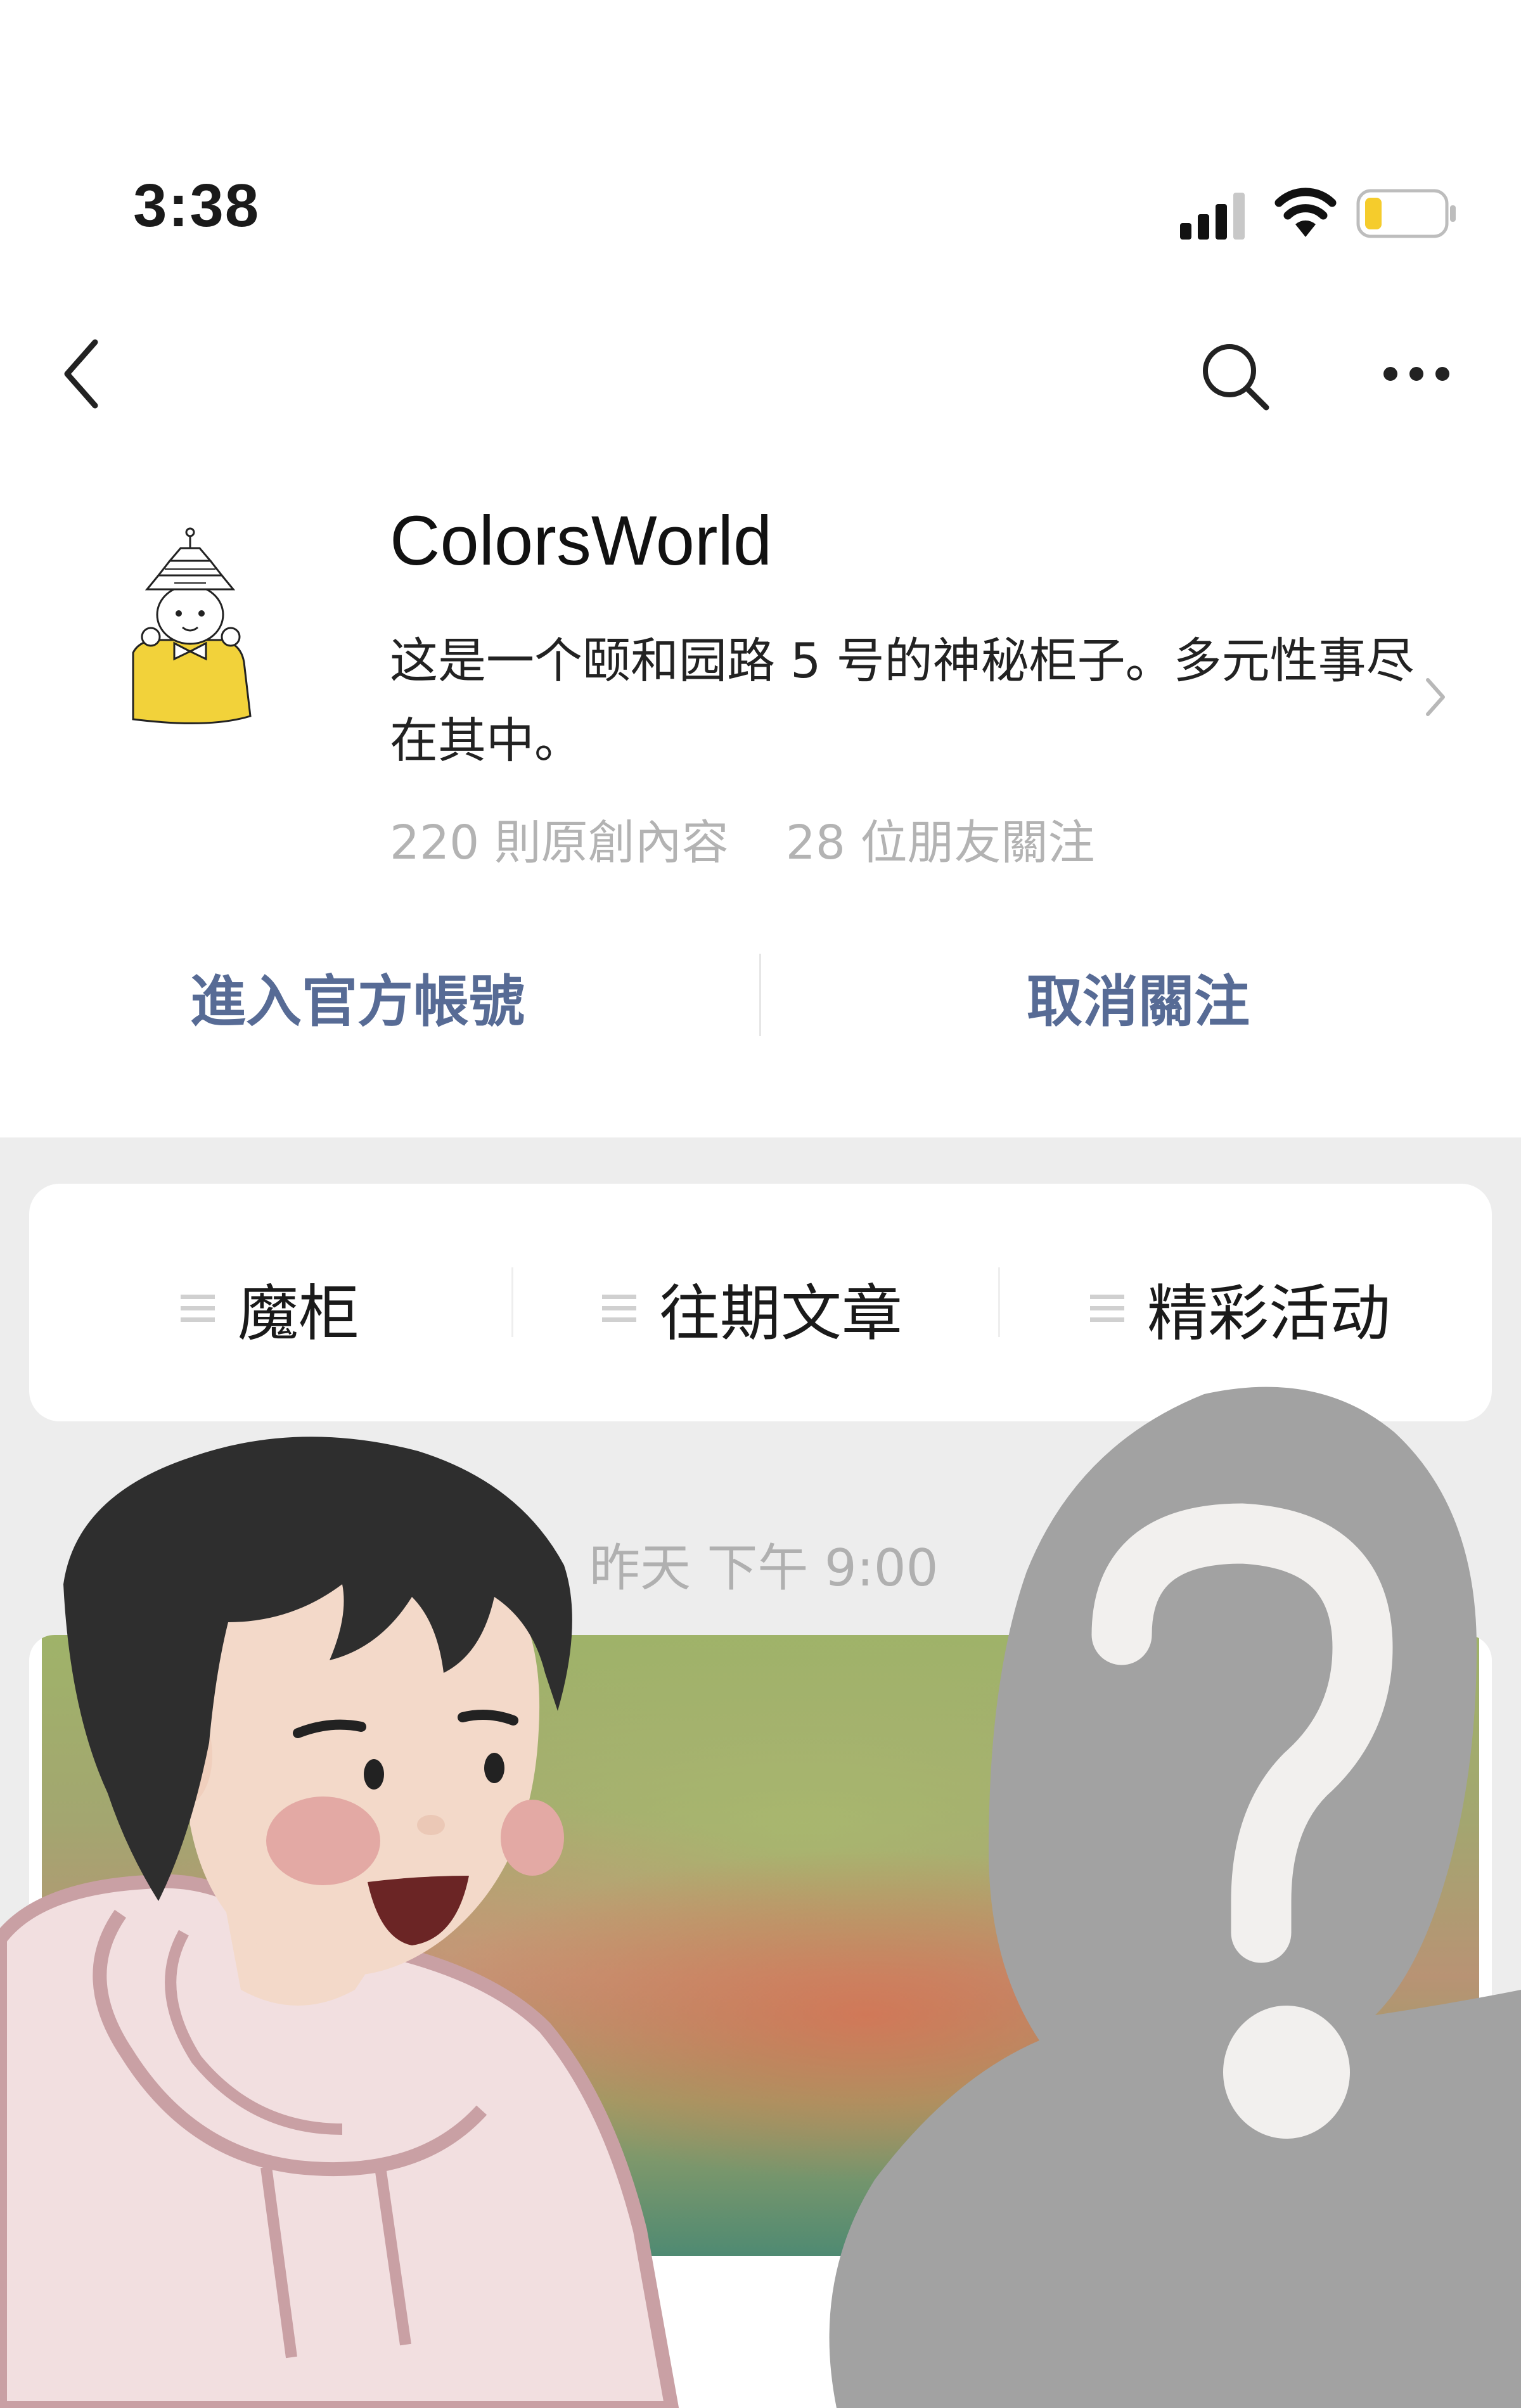 The width and height of the screenshot is (1521, 2408). Describe the element at coordinates (559, 843) in the screenshot. I see `original-content-count: 220 則原創內容` at that location.